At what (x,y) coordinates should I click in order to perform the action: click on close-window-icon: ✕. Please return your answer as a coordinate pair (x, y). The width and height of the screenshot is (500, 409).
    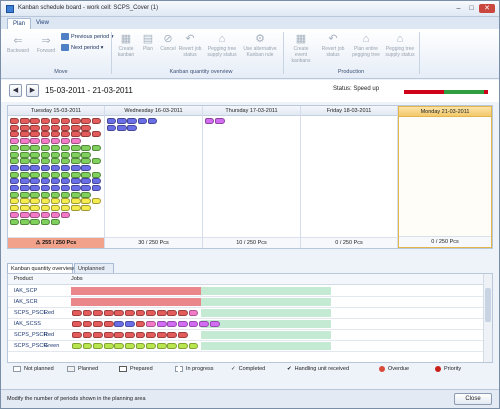
    Looking at the image, I should click on (487, 8).